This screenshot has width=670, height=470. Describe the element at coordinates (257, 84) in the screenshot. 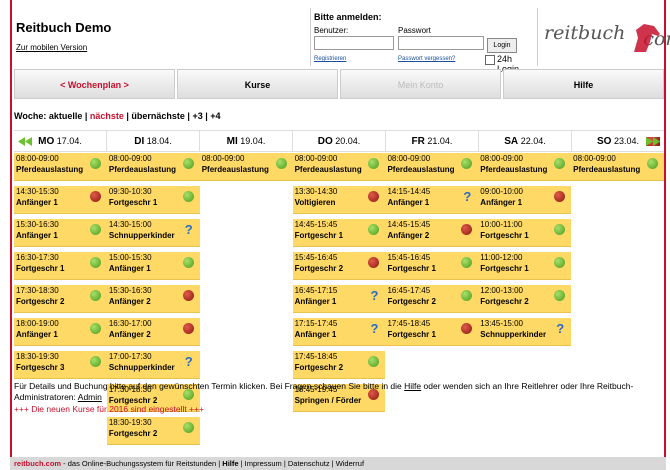

I see `nav-kurse: Kurse` at that location.